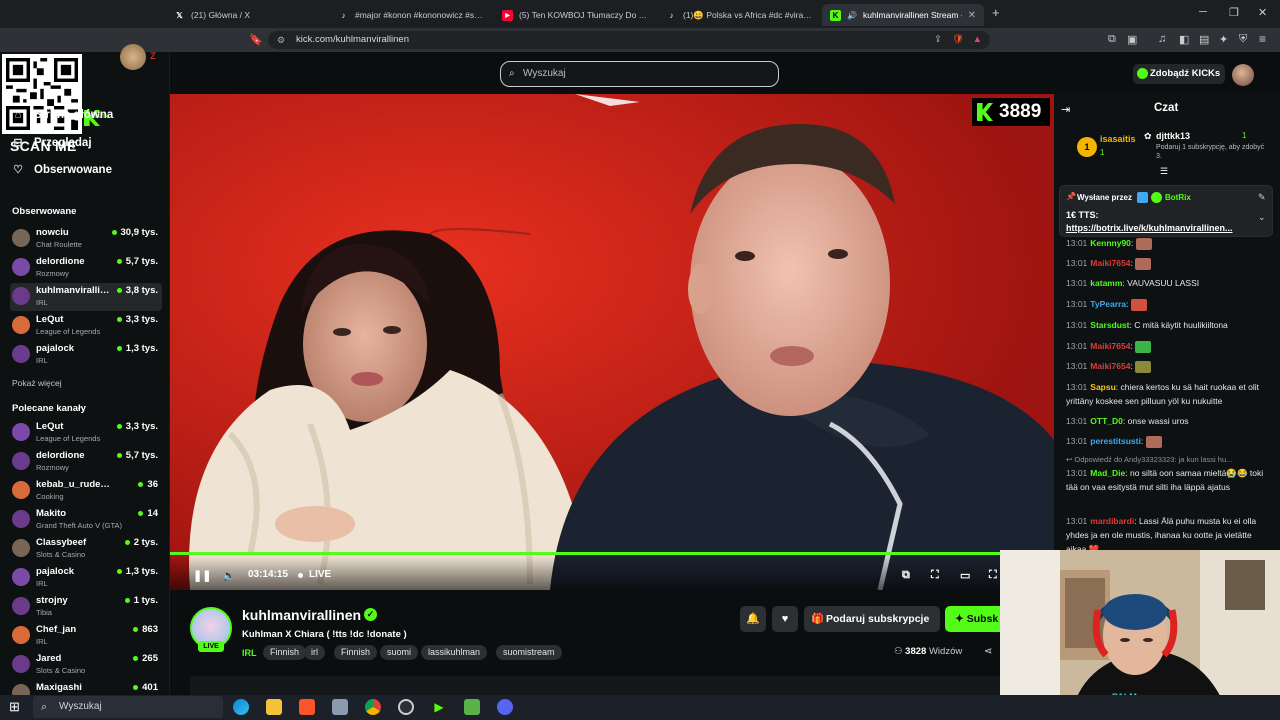 This screenshot has width=1280, height=720. I want to click on stream-category: IRL, so click(249, 653).